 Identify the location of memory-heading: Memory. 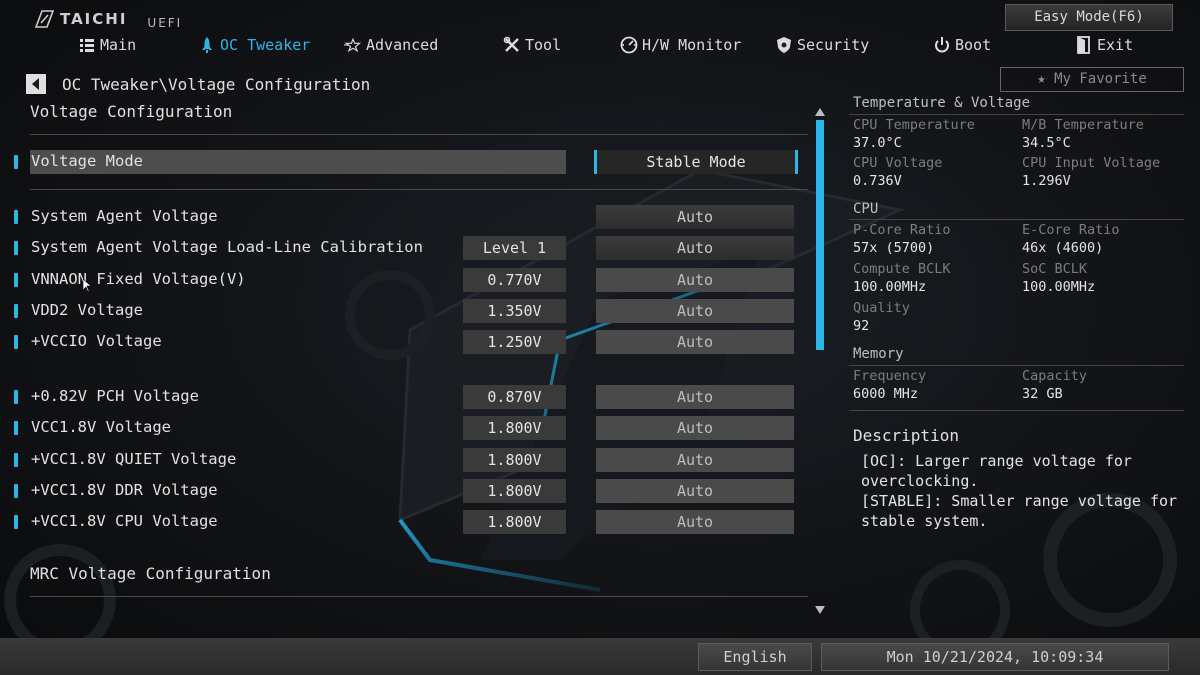
(878, 354).